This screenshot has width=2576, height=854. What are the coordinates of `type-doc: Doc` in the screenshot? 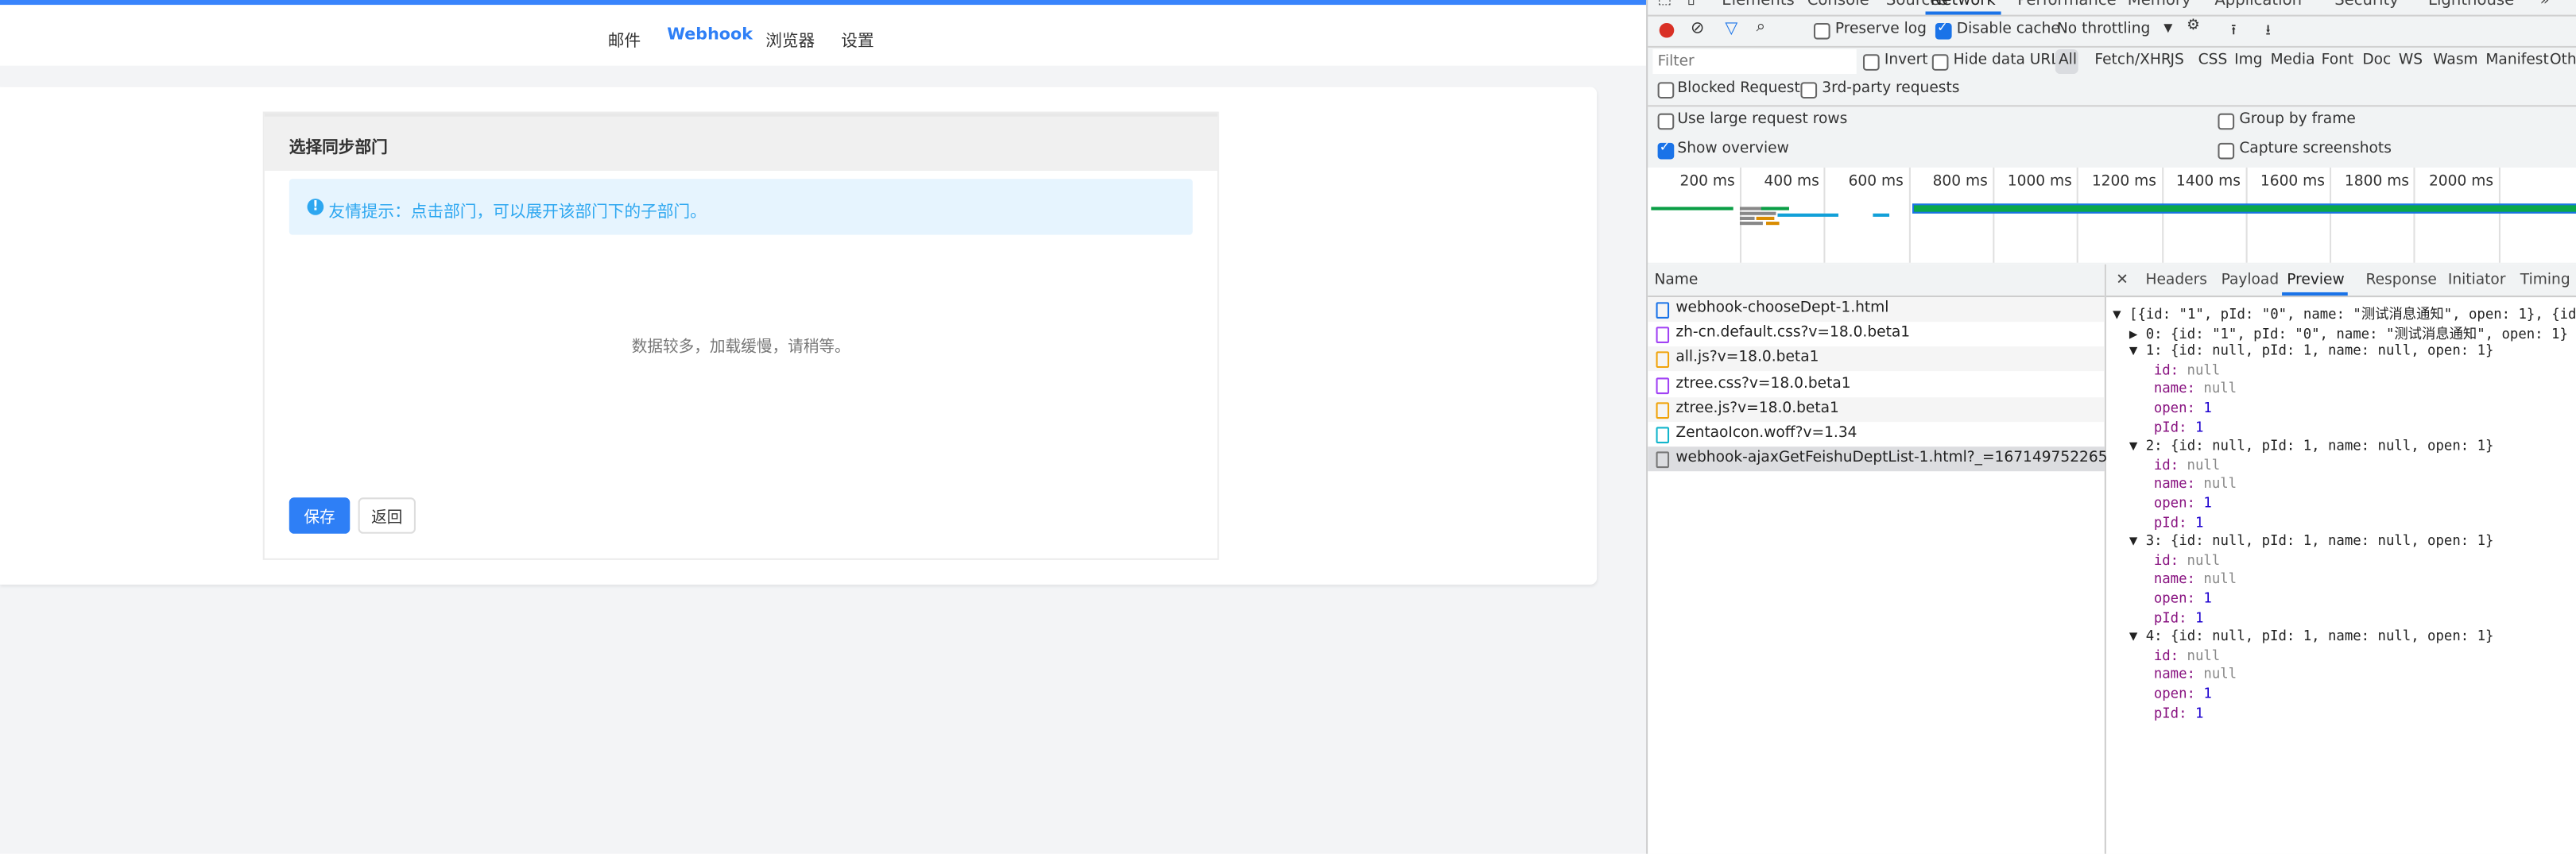 It's located at (2376, 60).